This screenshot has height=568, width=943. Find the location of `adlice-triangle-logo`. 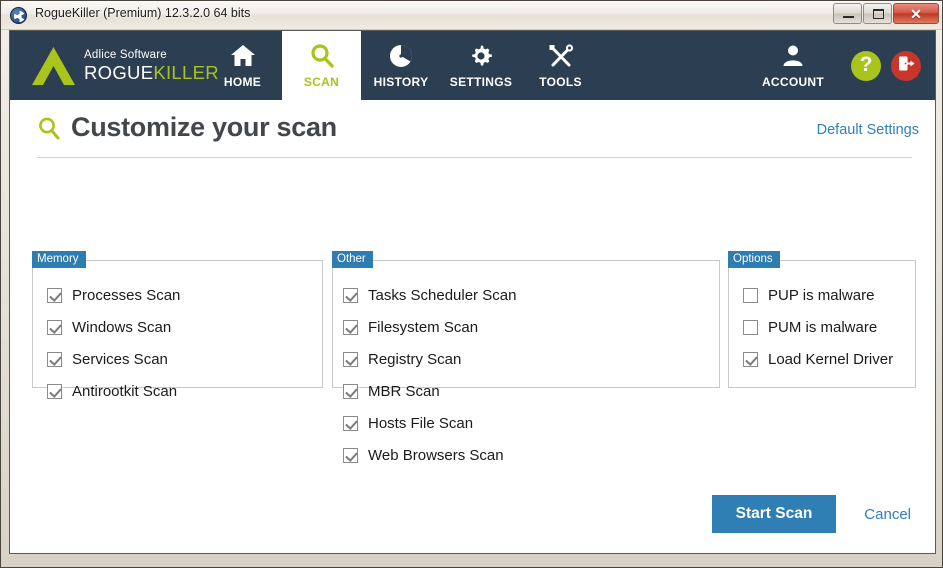

adlice-triangle-logo is located at coordinates (53, 66).